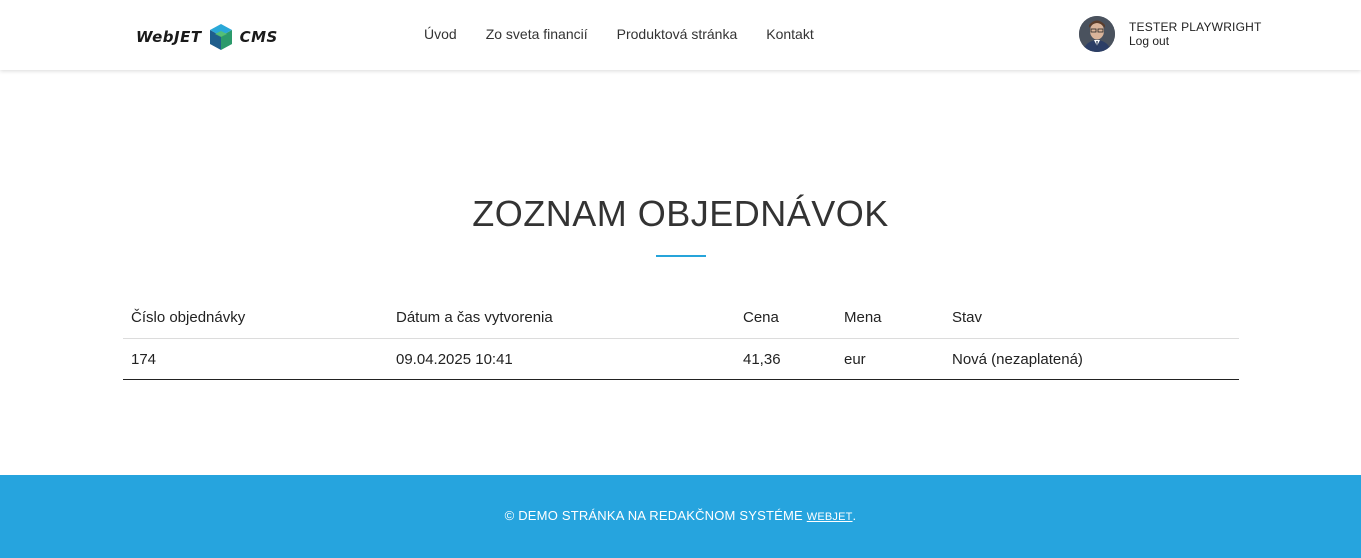 This screenshot has height=558, width=1361. What do you see at coordinates (1195, 41) in the screenshot?
I see `logout-link: Log out` at bounding box center [1195, 41].